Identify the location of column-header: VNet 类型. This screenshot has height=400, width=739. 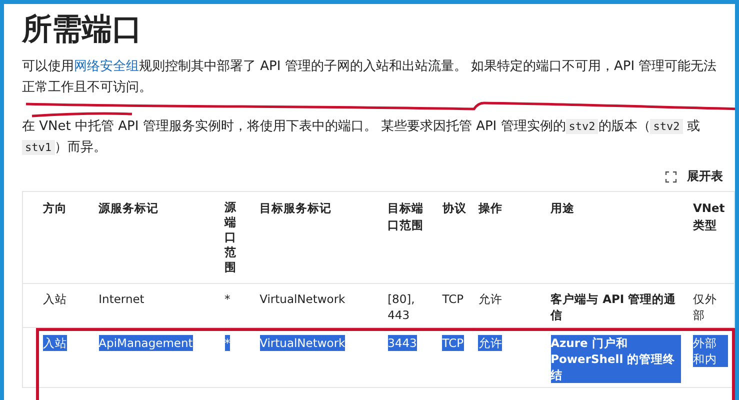
(710, 238).